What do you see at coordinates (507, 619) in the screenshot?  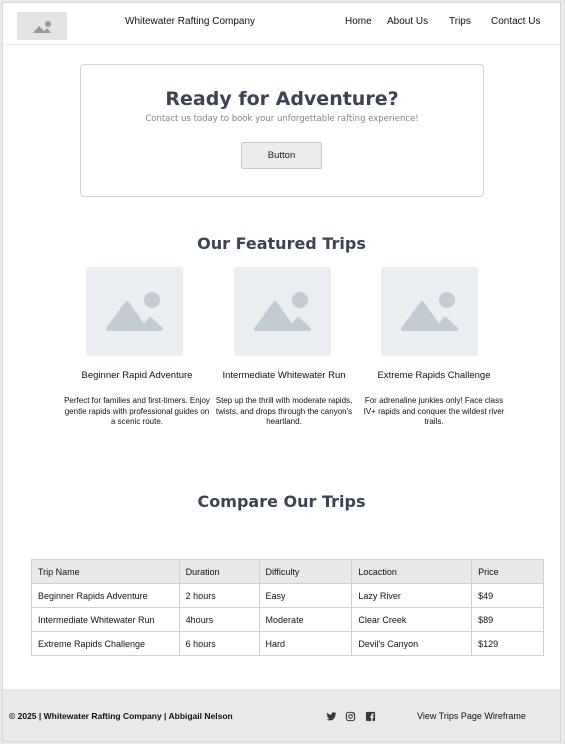 I see `table-cell: $89` at bounding box center [507, 619].